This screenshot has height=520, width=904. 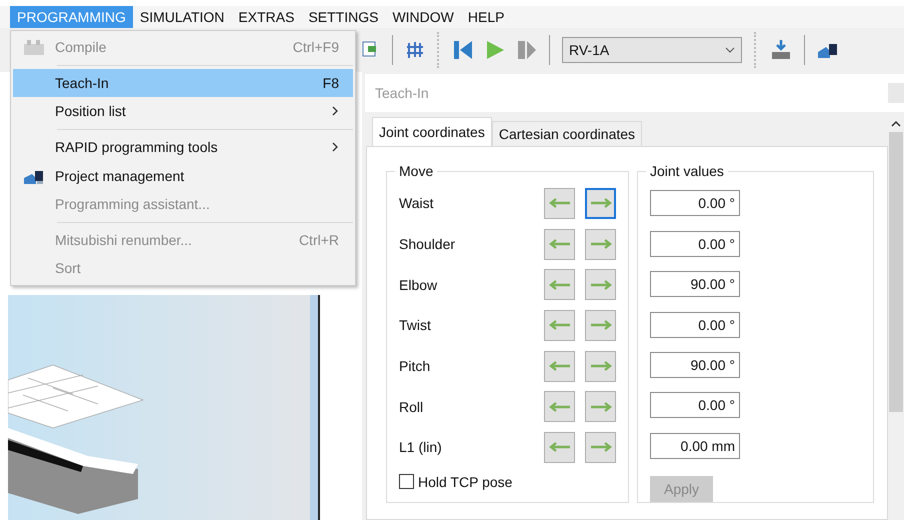 I want to click on joint-label: Elbow, so click(x=418, y=284).